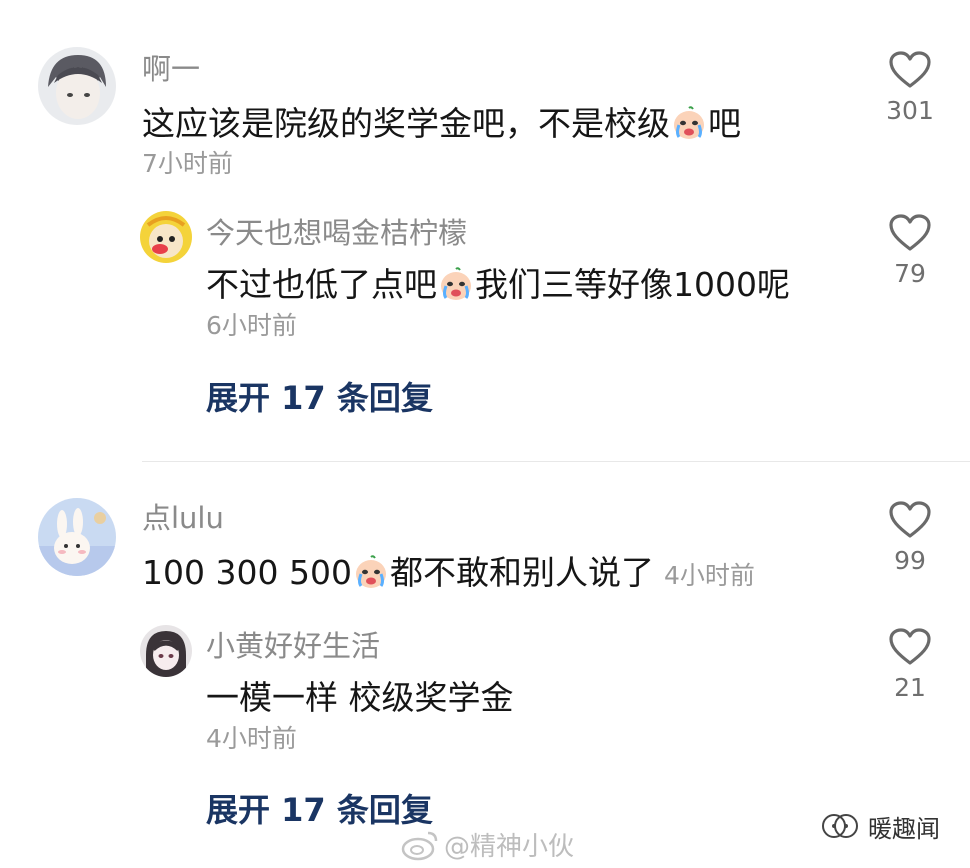 The width and height of the screenshot is (970, 868). Describe the element at coordinates (724, 123) in the screenshot. I see `comment-text-part: 吧` at that location.